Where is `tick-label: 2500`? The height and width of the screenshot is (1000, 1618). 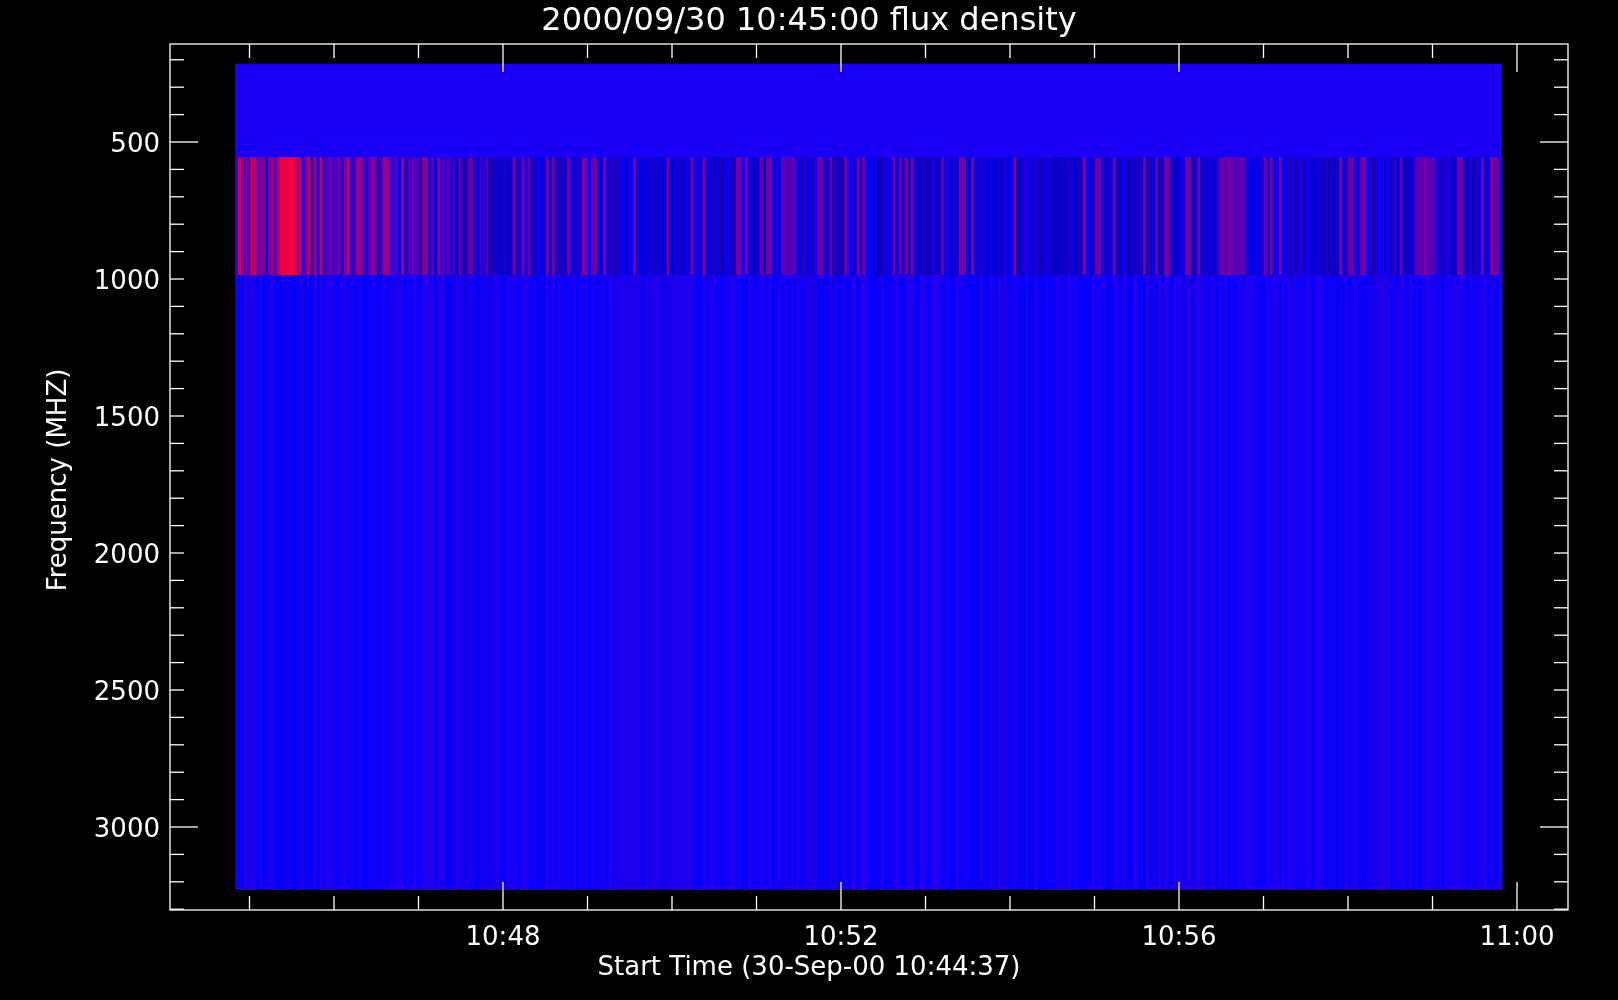 tick-label: 2500 is located at coordinates (126, 691).